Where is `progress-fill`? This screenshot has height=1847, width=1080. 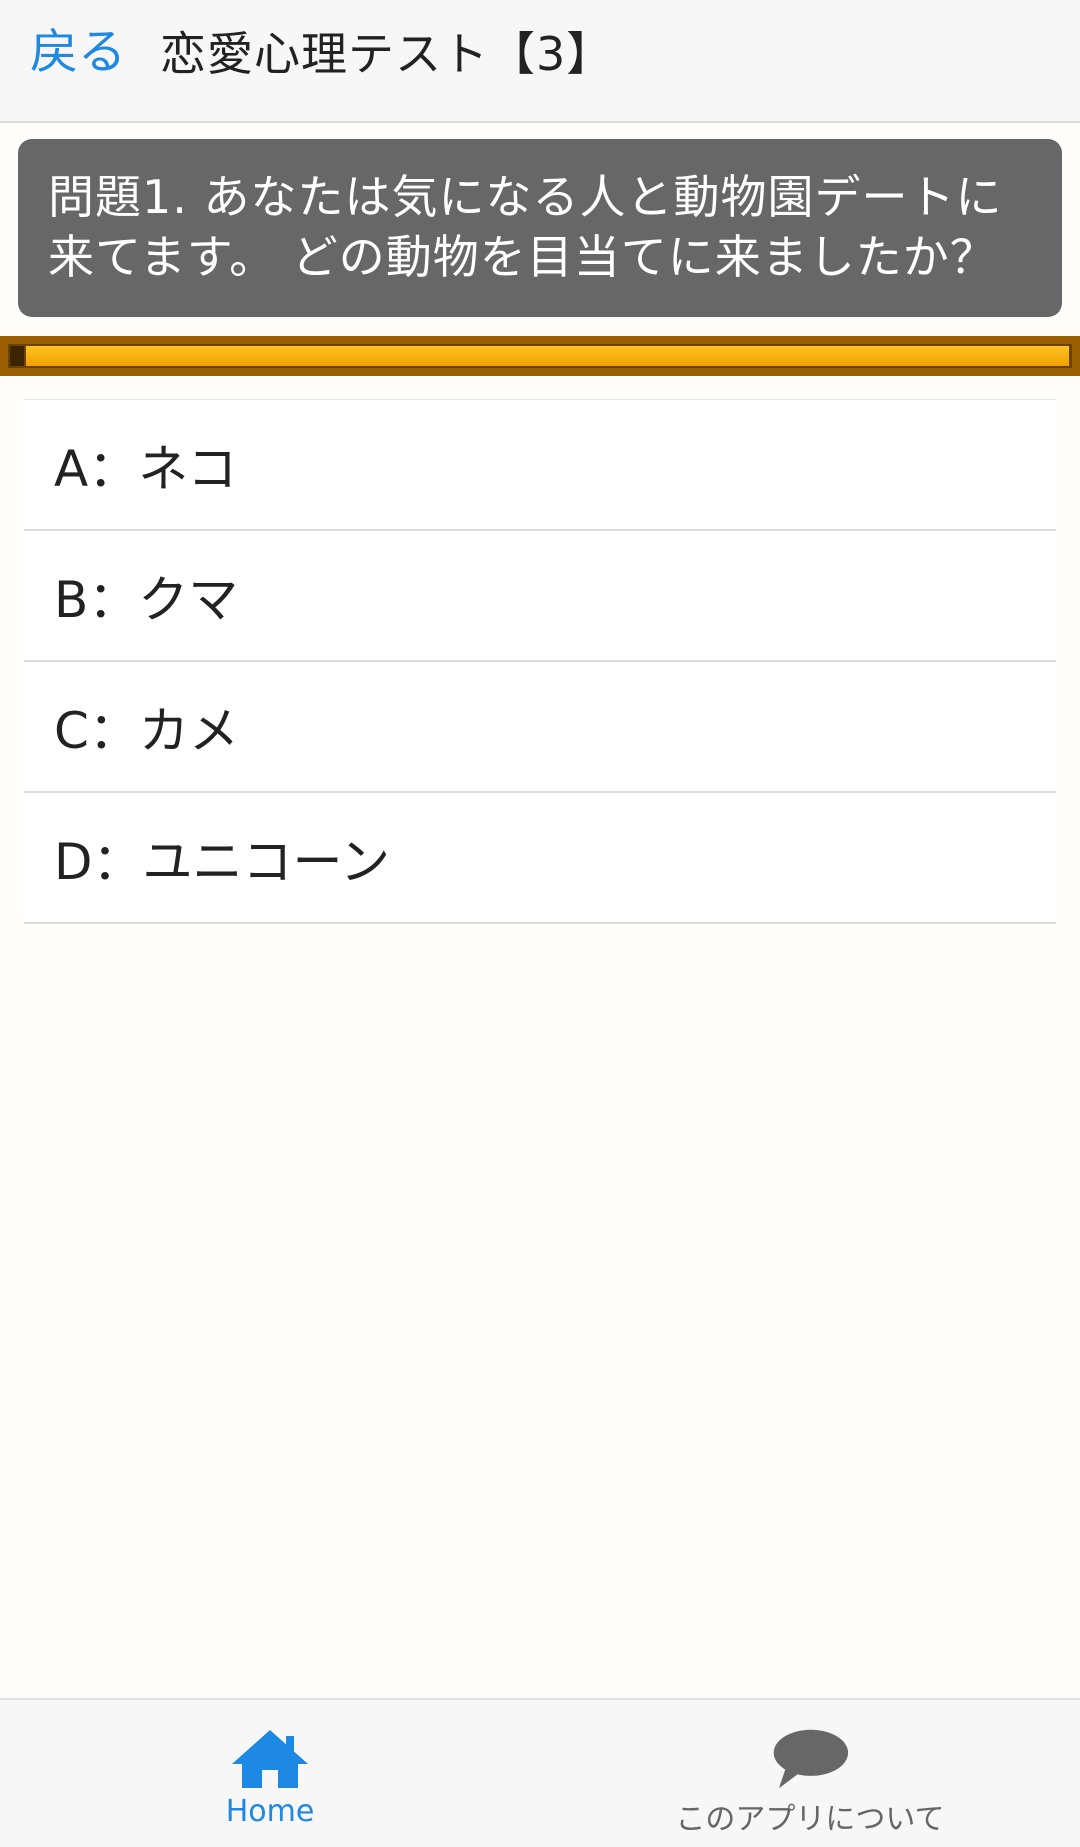
progress-fill is located at coordinates (547, 356).